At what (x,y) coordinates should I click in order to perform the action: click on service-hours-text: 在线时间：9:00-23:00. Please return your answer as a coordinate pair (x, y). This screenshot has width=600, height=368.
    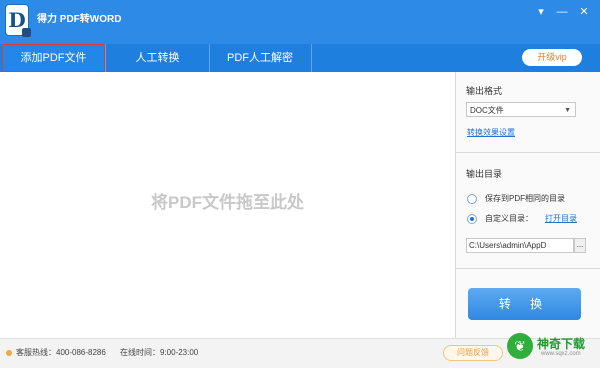
    Looking at the image, I should click on (159, 352).